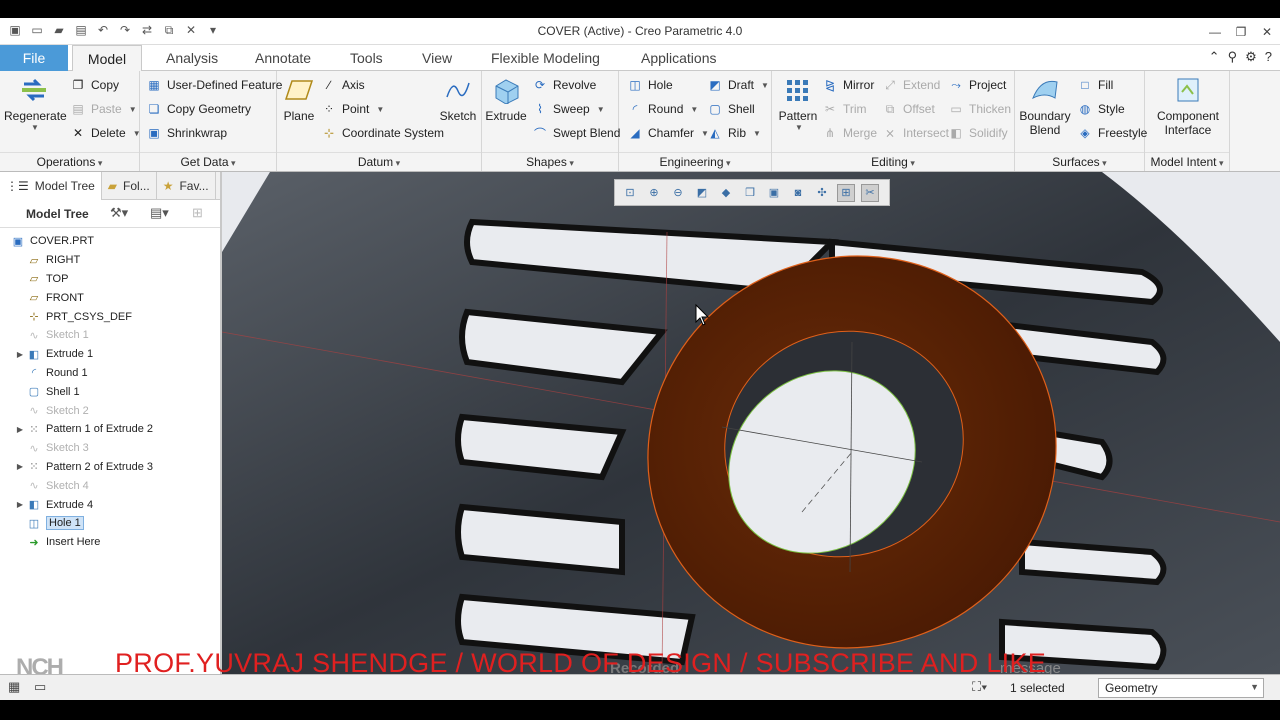 This screenshot has height=720, width=1280. I want to click on copy-geometry-button: ❏ Copy Geometry, so click(198, 109).